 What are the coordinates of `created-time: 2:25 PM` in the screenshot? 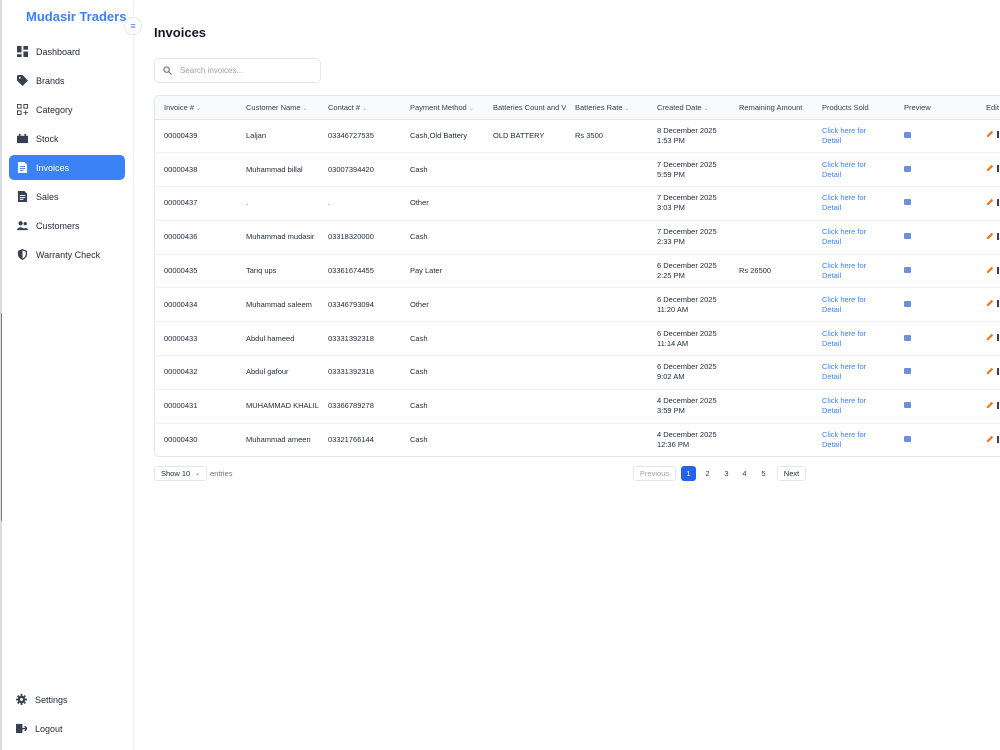 It's located at (671, 276).